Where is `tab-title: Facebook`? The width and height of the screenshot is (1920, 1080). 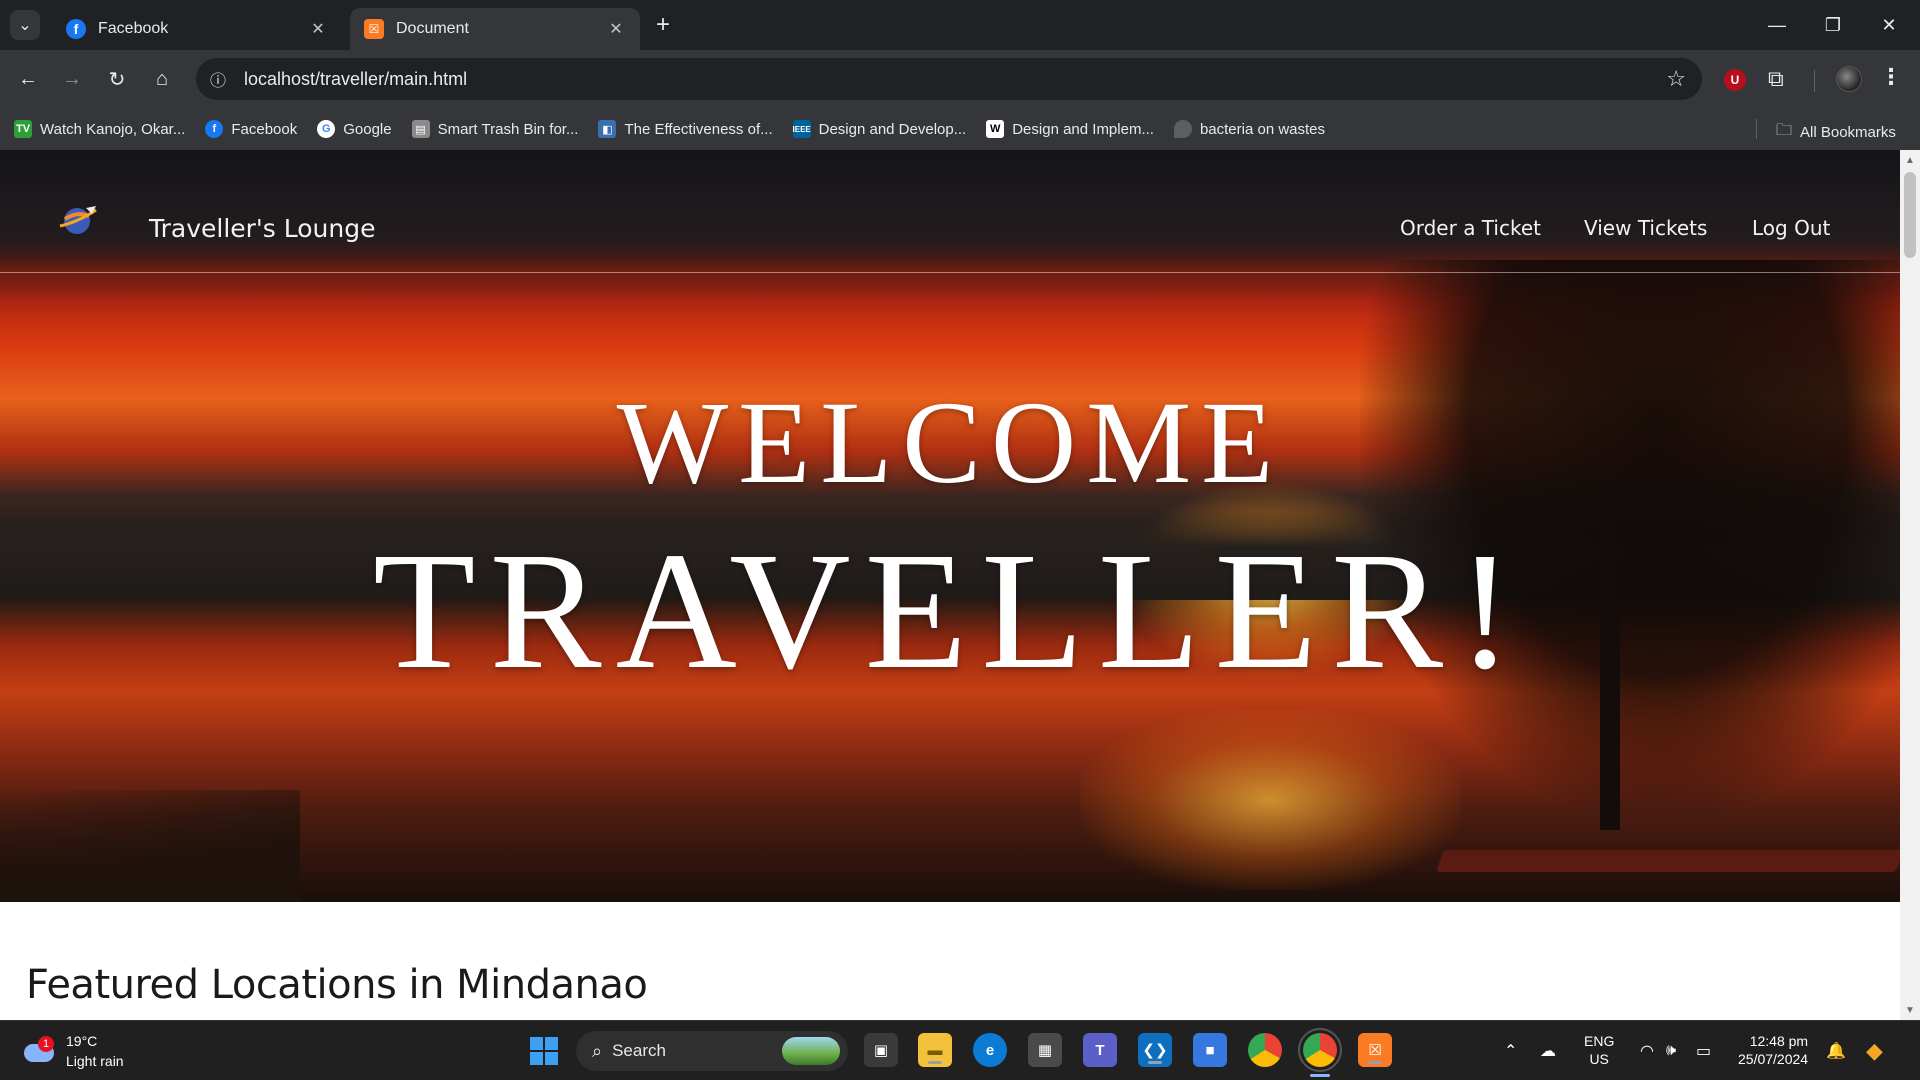 tab-title: Facebook is located at coordinates (133, 28).